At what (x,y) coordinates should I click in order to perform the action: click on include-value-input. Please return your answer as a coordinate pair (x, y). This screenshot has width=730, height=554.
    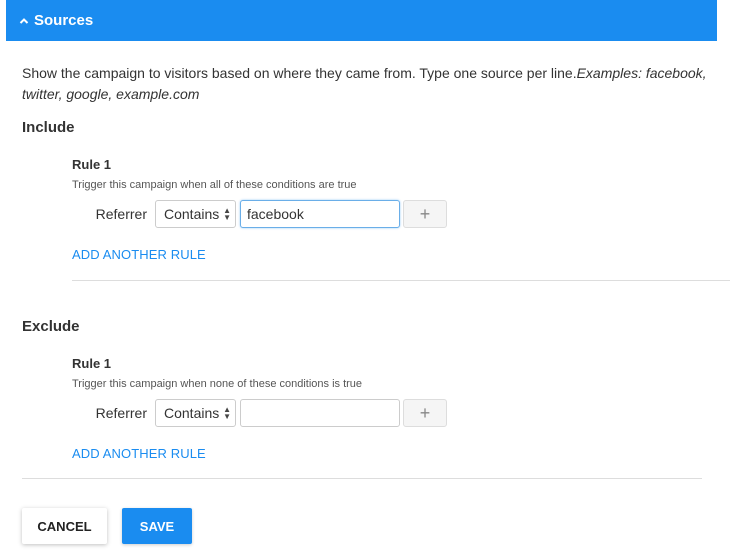
    Looking at the image, I should click on (320, 214).